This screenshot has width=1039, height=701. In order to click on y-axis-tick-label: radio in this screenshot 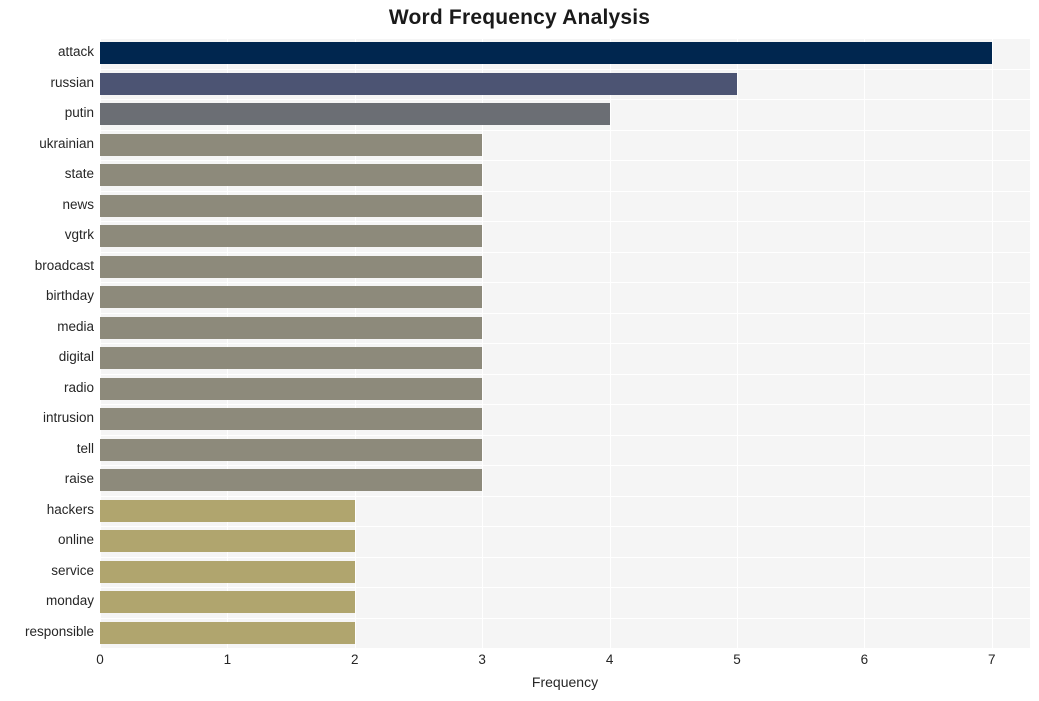, I will do `click(78, 387)`.